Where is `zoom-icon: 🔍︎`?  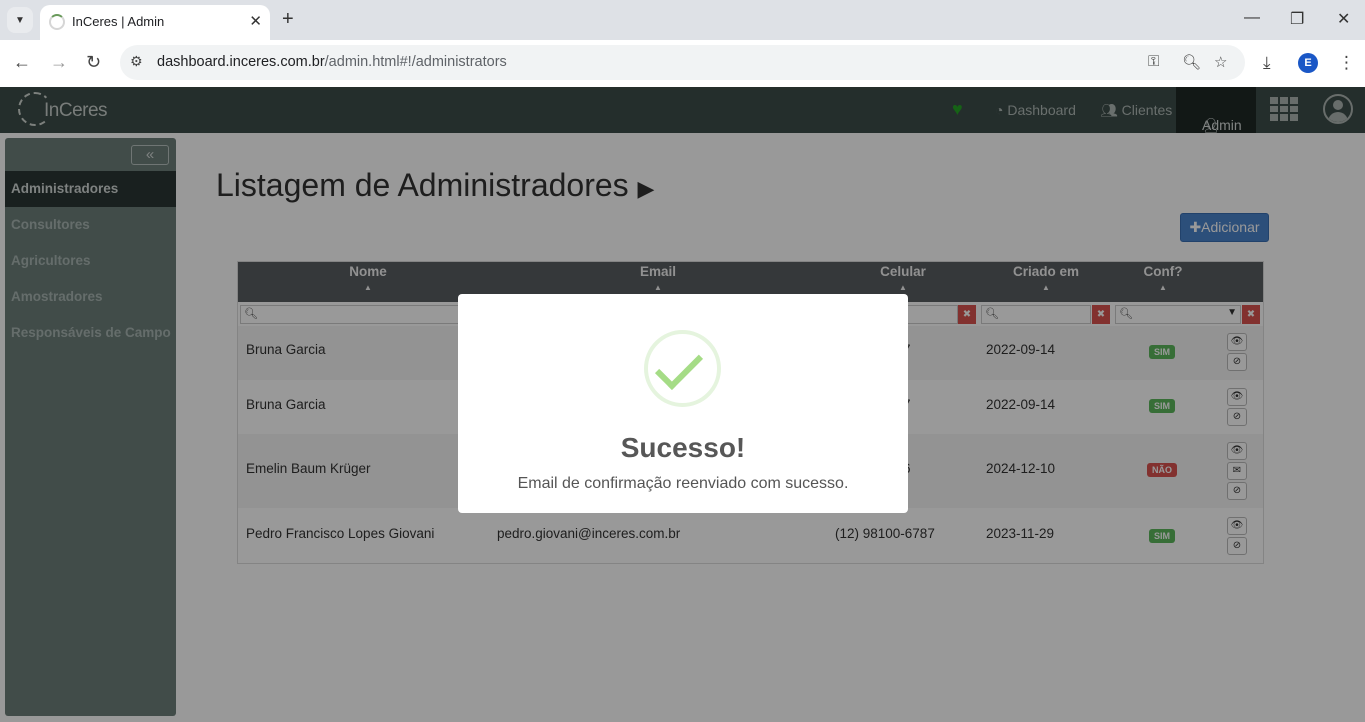 zoom-icon: 🔍︎ is located at coordinates (1191, 62).